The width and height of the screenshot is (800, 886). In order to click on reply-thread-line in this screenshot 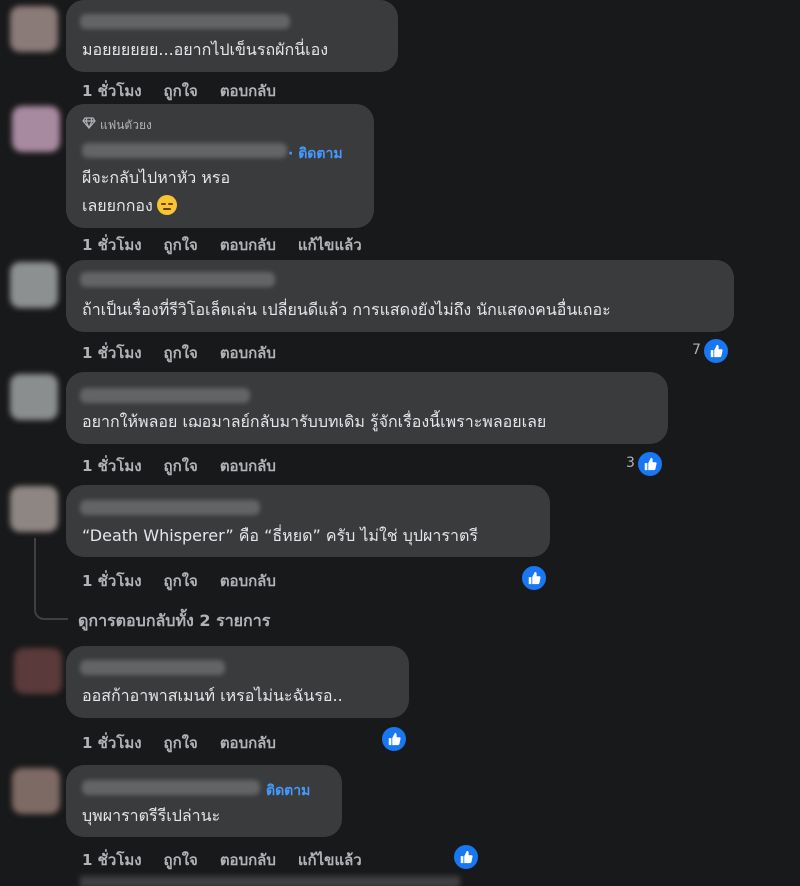, I will do `click(51, 579)`.